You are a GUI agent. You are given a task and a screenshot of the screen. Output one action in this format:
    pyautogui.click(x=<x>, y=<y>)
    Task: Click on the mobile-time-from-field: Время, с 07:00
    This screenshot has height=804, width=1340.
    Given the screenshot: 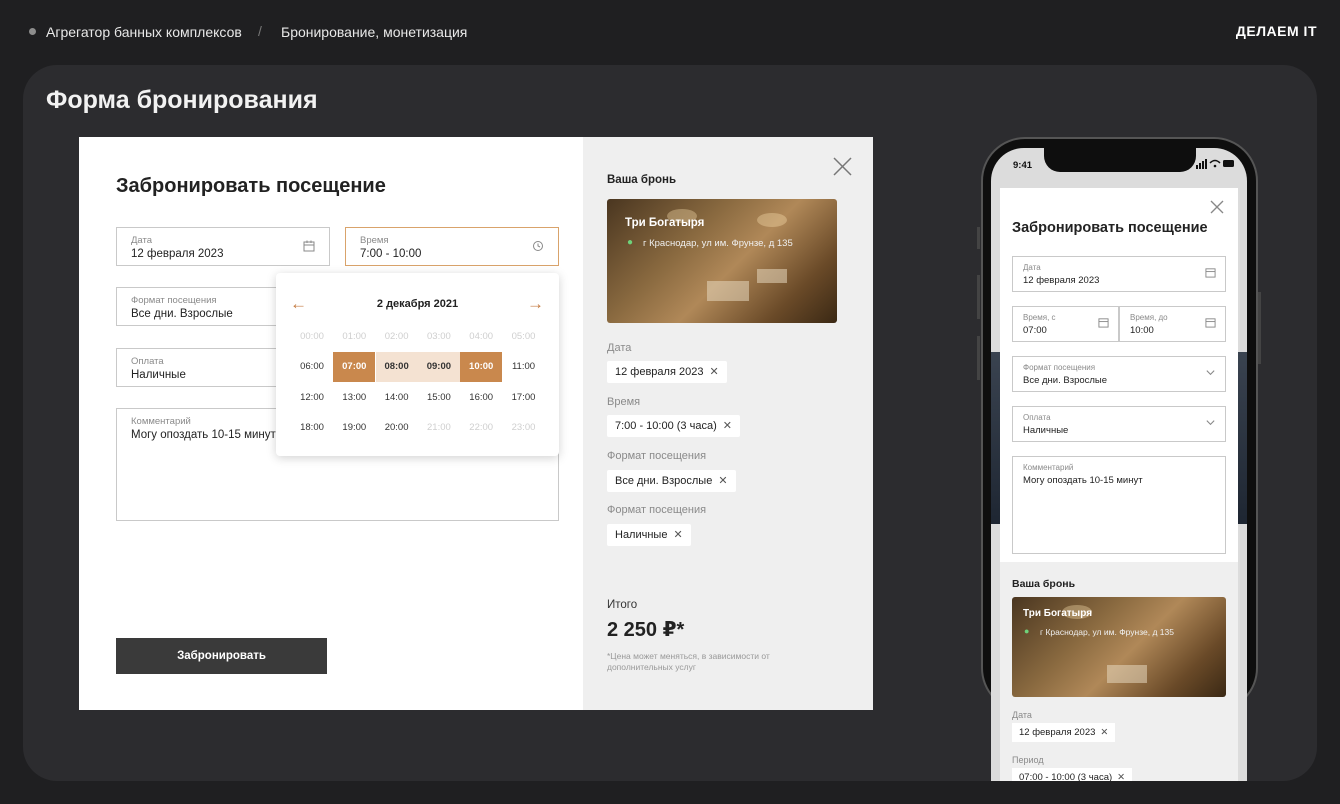 What is the action you would take?
    pyautogui.click(x=1065, y=324)
    